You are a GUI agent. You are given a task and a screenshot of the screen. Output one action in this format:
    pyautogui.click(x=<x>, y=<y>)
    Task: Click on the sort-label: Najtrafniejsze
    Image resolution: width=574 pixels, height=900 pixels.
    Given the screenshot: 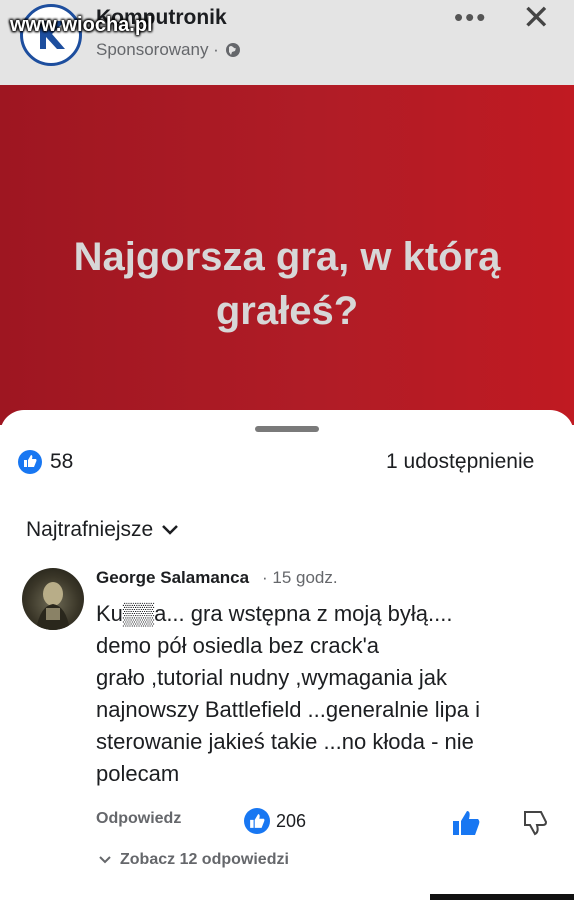 What is the action you would take?
    pyautogui.click(x=90, y=529)
    